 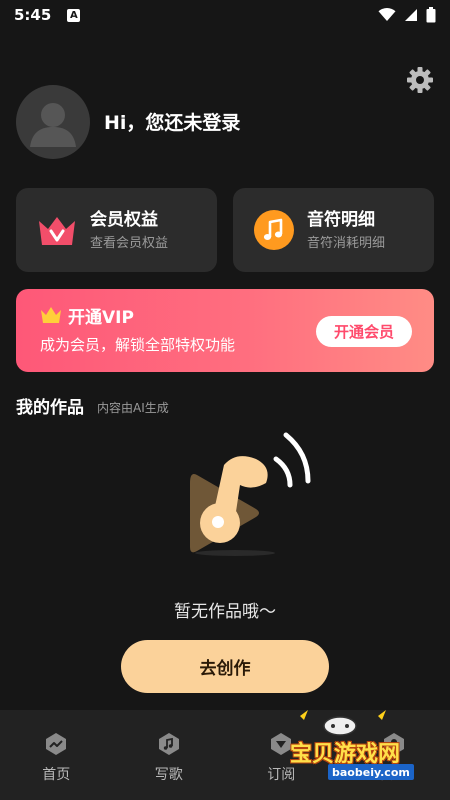 What do you see at coordinates (371, 772) in the screenshot?
I see `watermark-url: baobeiy.com` at bounding box center [371, 772].